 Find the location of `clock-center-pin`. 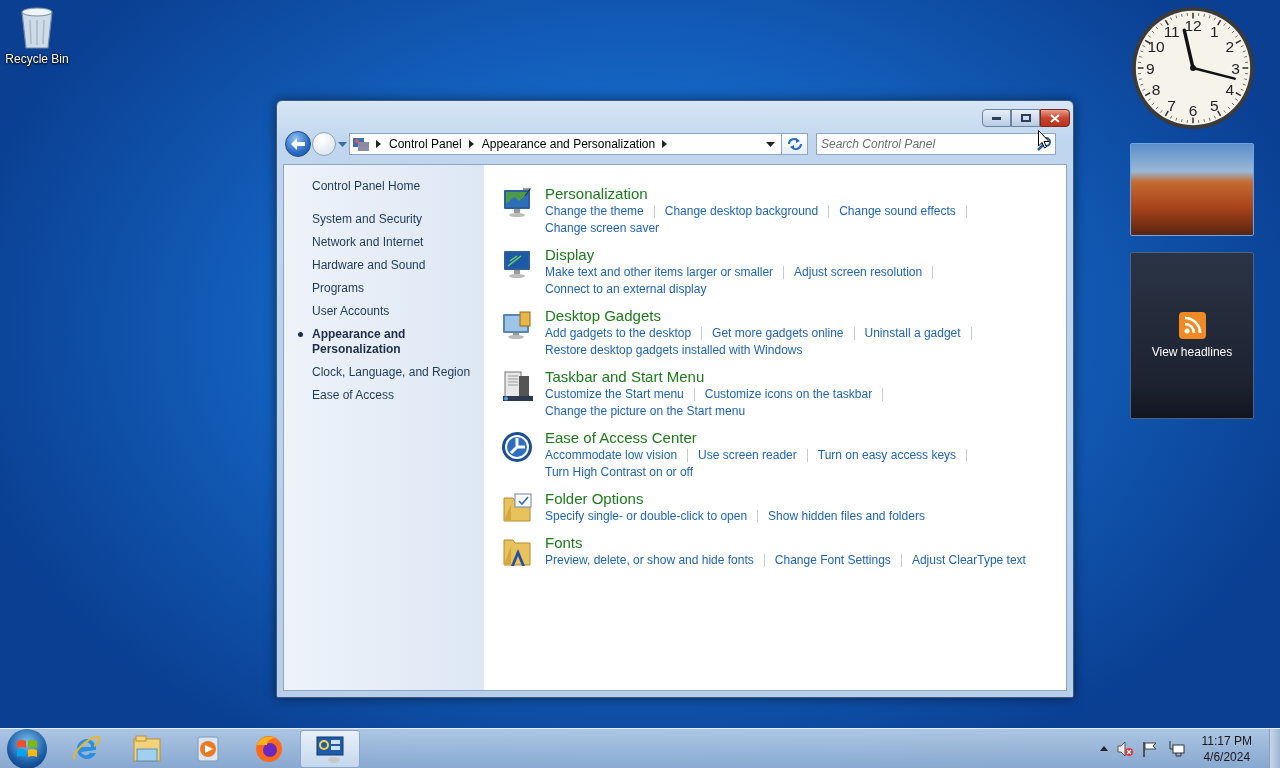

clock-center-pin is located at coordinates (1193, 68).